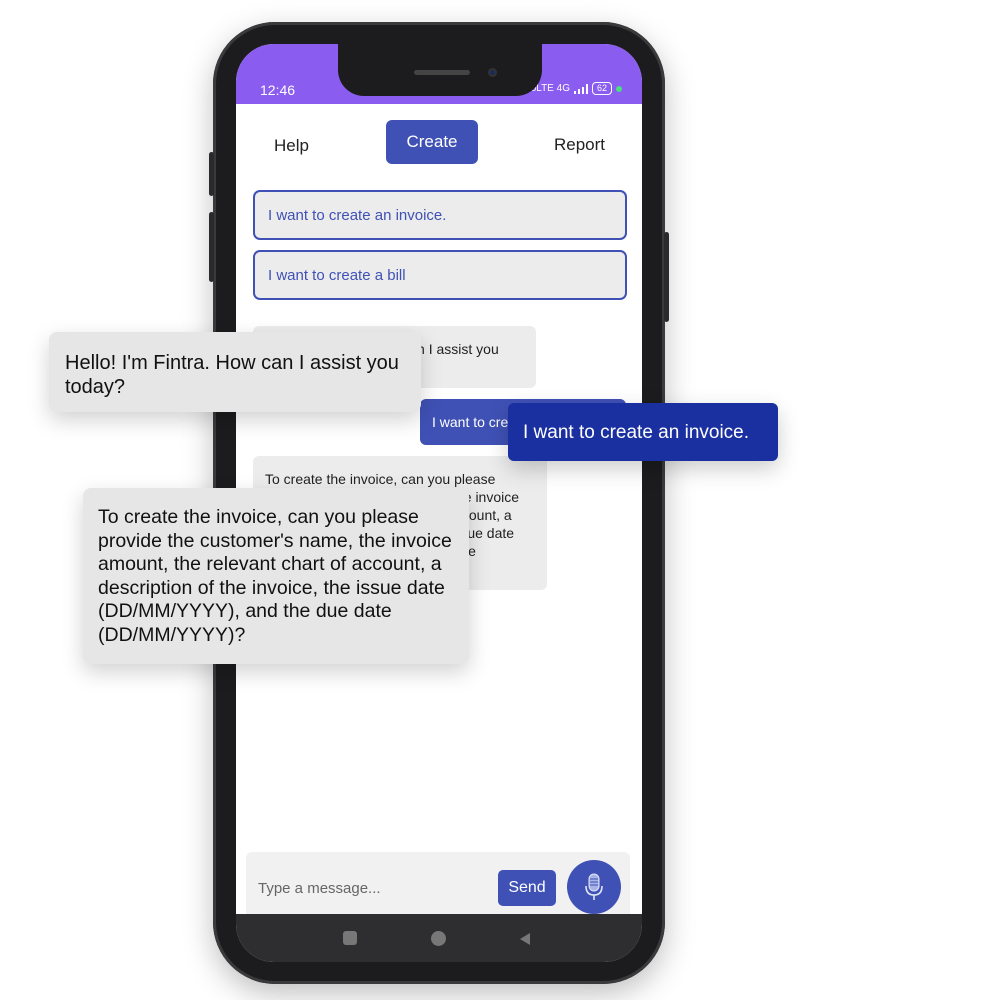  I want to click on microphone-button, so click(594, 887).